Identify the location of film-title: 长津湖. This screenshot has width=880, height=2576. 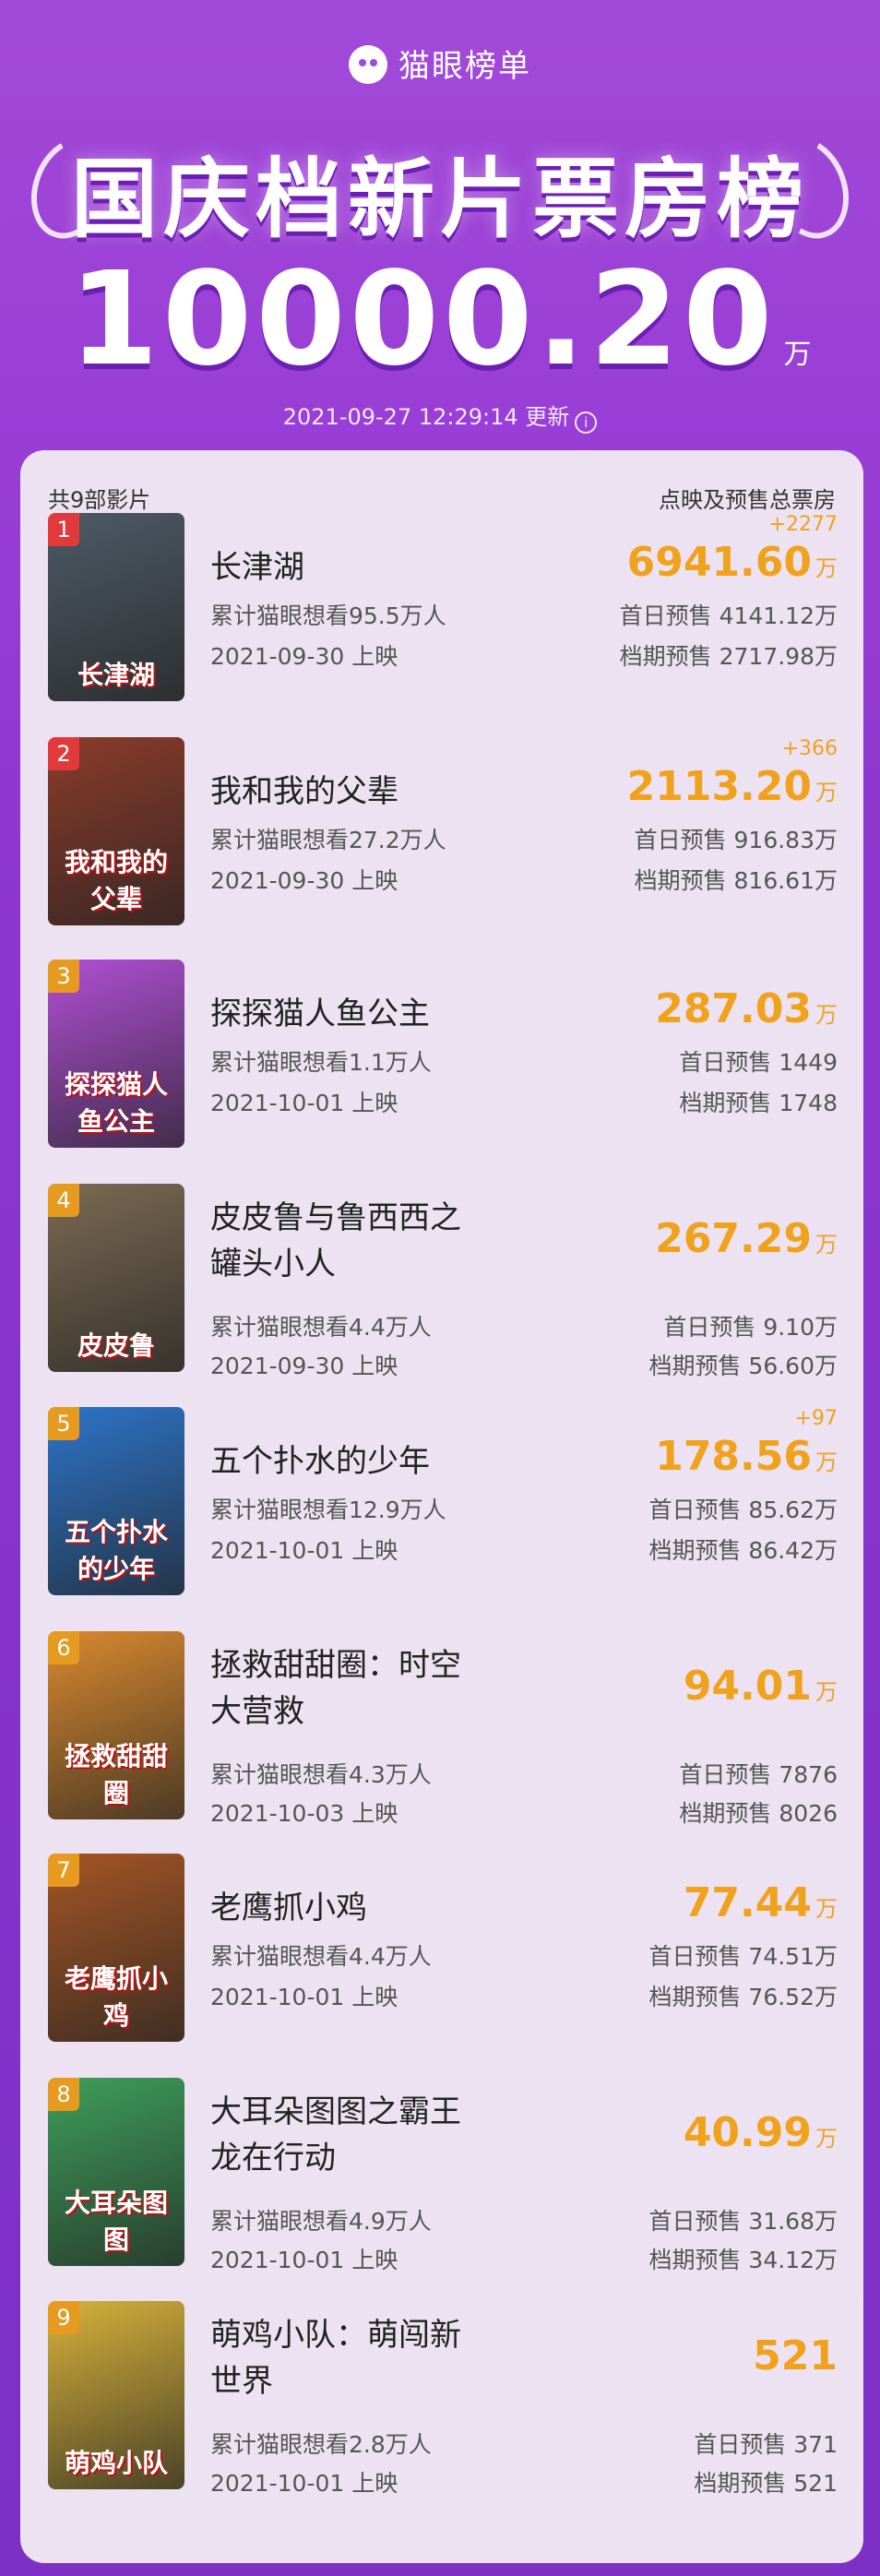
(376, 567).